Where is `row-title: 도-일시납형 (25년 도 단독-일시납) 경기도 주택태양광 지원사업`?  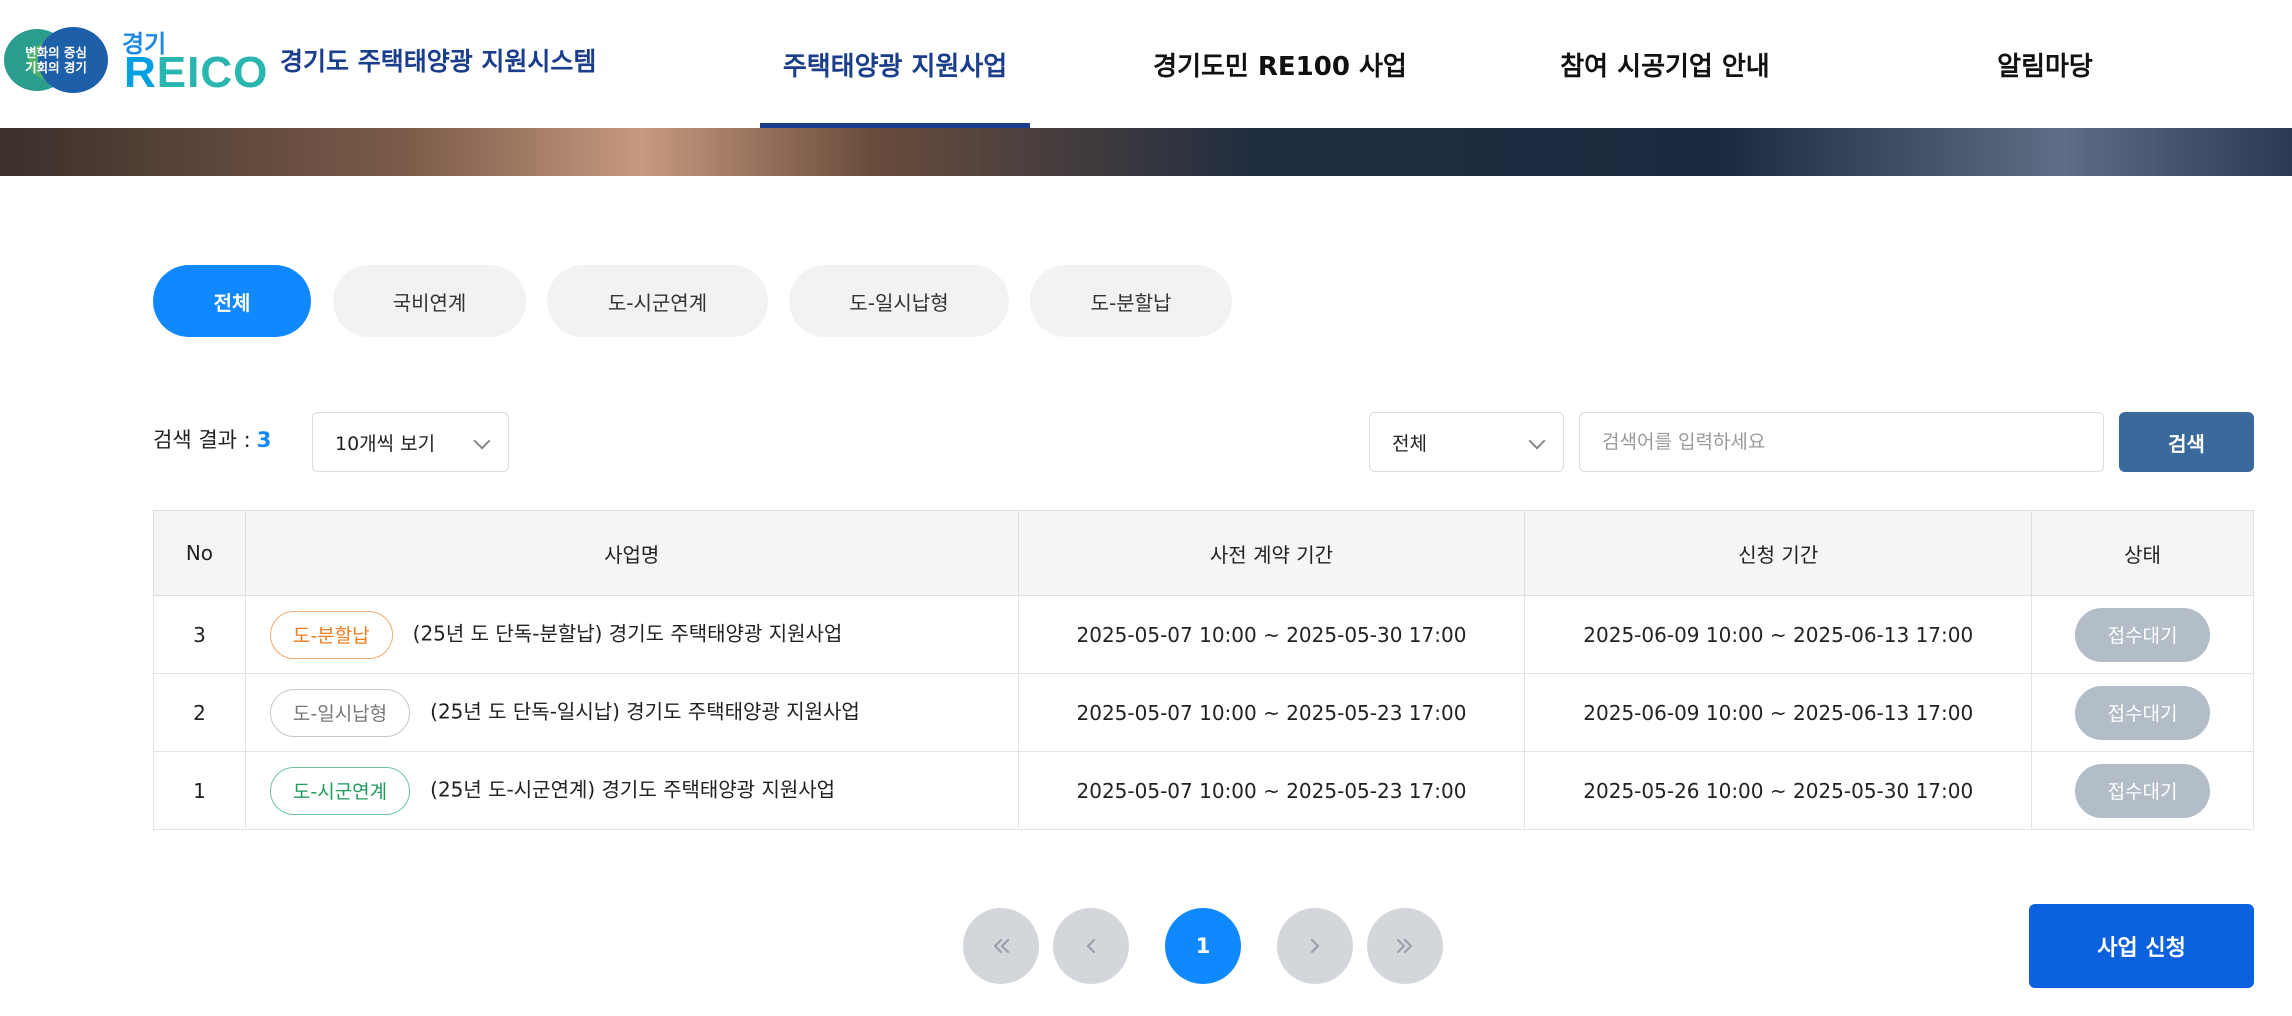
row-title: 도-일시납형 (25년 도 단독-일시납) 경기도 주택태양광 지원사업 is located at coordinates (631, 712).